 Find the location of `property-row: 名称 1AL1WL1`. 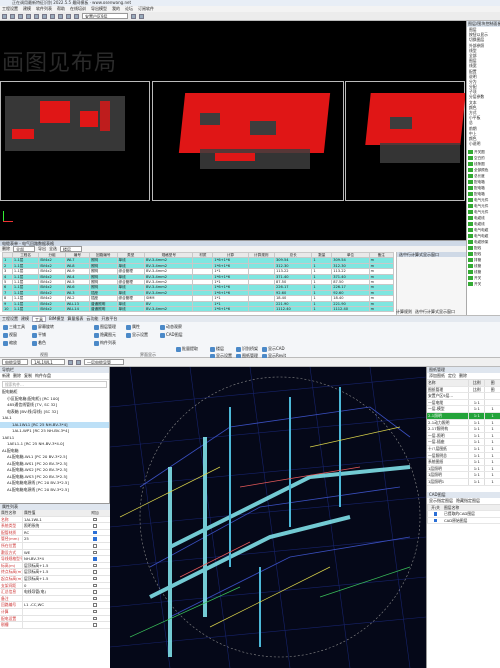

property-row: 名称 1AL1WL1 is located at coordinates (55, 520).